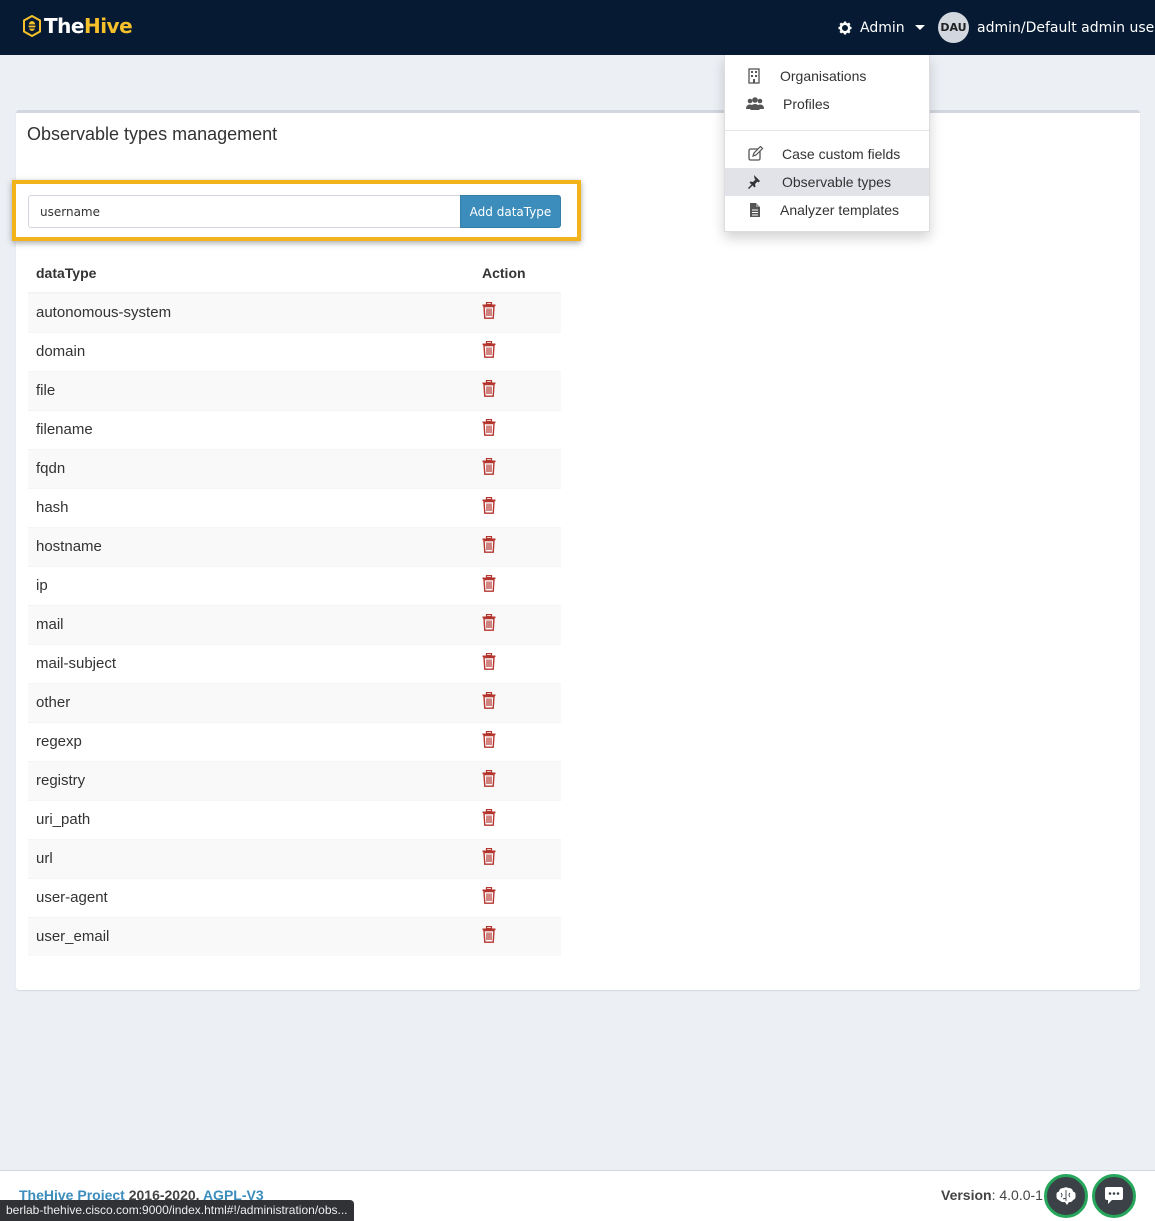 The image size is (1155, 1221). I want to click on datatype-column-header: dataType, so click(254, 274).